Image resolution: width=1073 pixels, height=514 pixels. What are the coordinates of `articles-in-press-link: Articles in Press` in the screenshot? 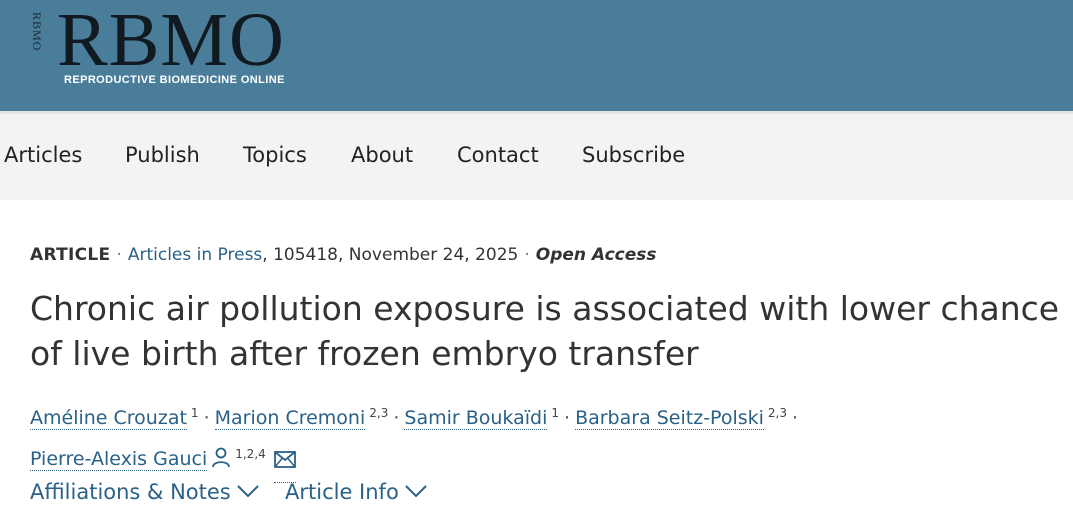 It's located at (195, 255).